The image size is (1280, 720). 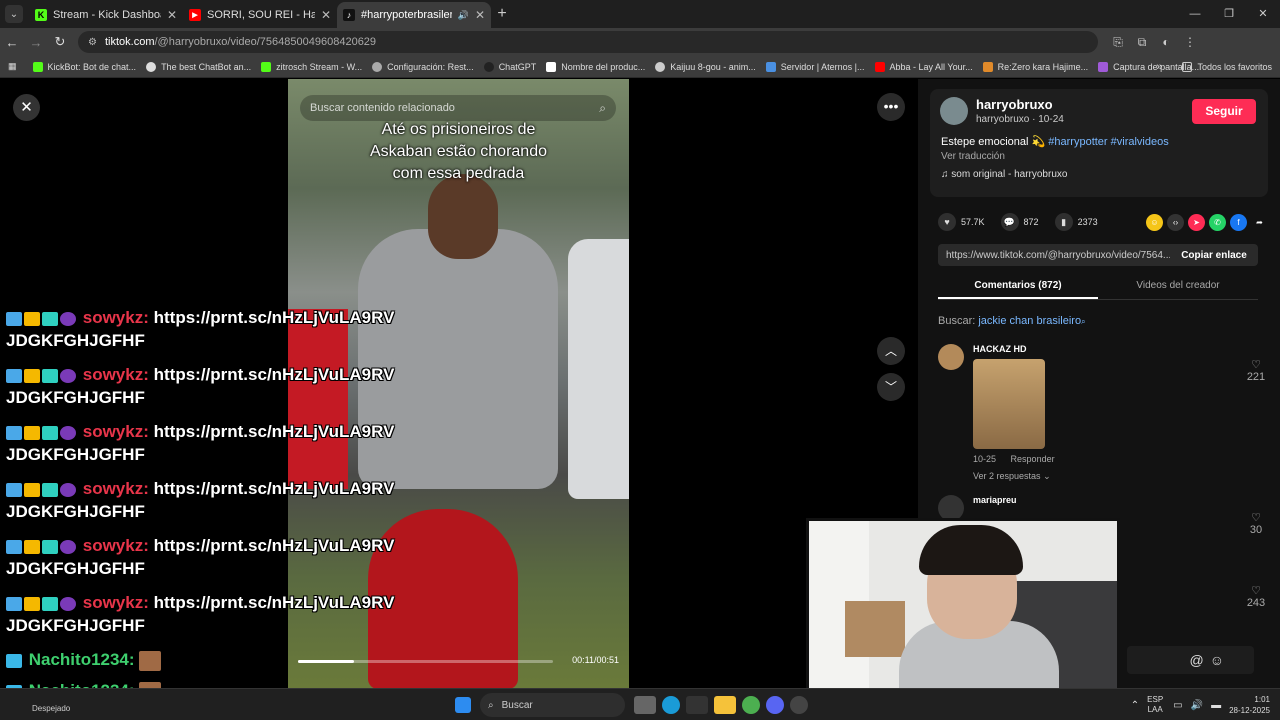 What do you see at coordinates (1155, 705) in the screenshot?
I see `language-indicator: ESP LAA` at bounding box center [1155, 705].